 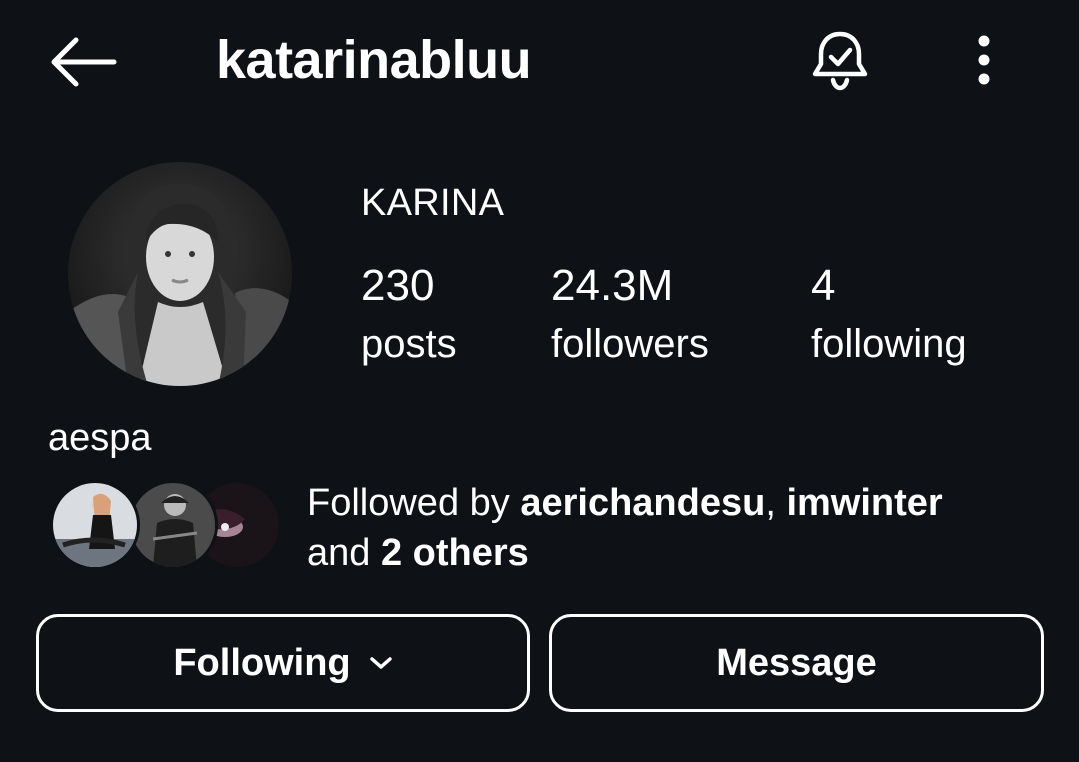 What do you see at coordinates (642, 503) in the screenshot?
I see `mutual-user-link: aerichandesu` at bounding box center [642, 503].